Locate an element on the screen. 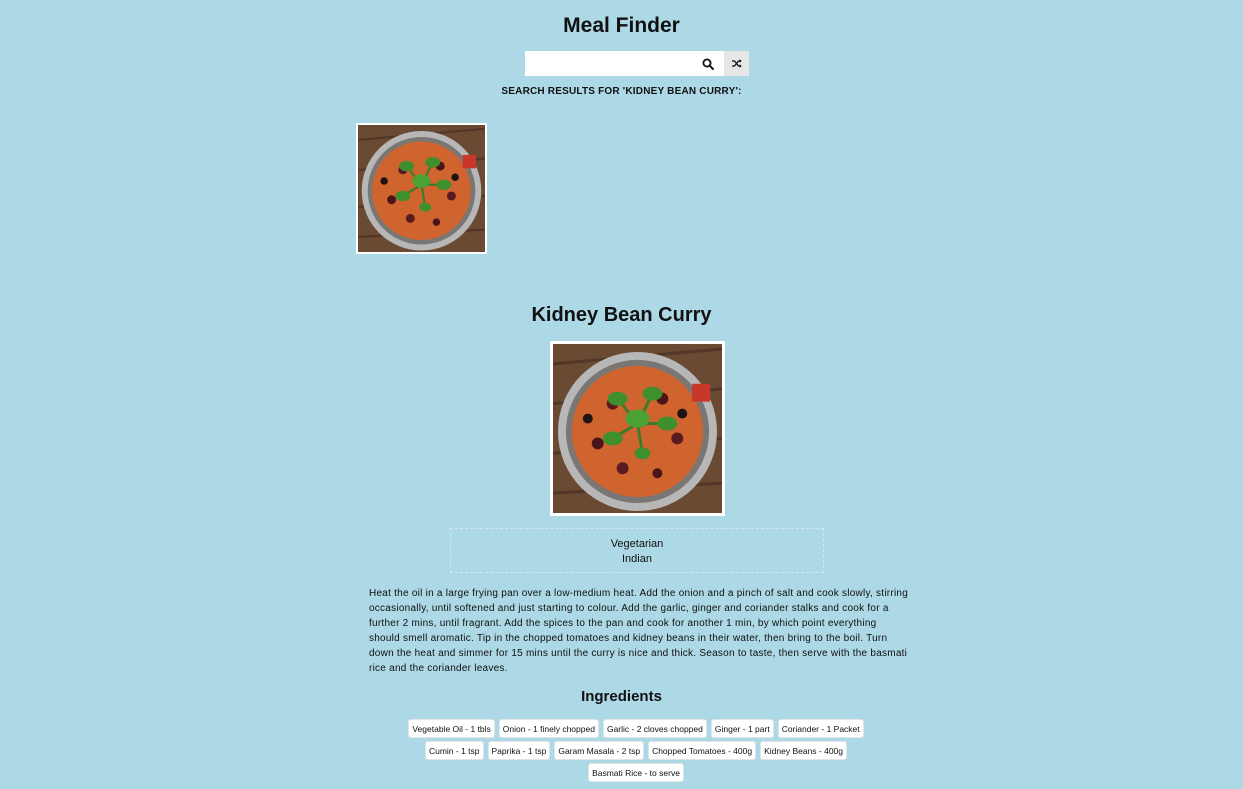  app-title: Meal Finder is located at coordinates (621, 25).